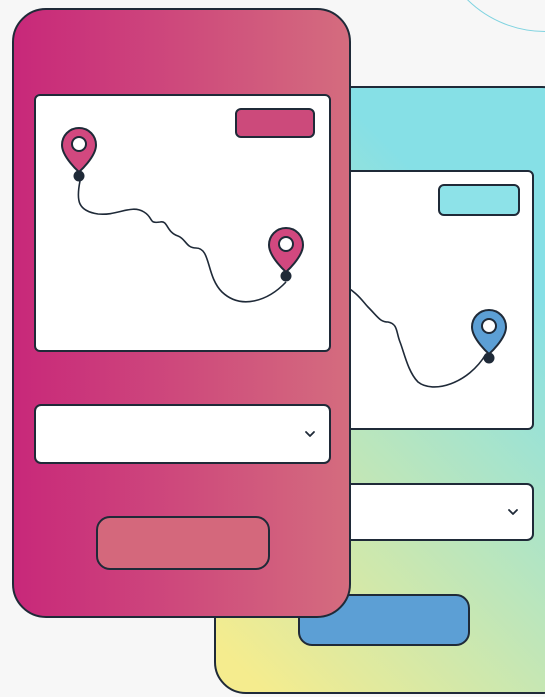 The height and width of the screenshot is (697, 545). I want to click on back-map-panel, so click(435, 300).